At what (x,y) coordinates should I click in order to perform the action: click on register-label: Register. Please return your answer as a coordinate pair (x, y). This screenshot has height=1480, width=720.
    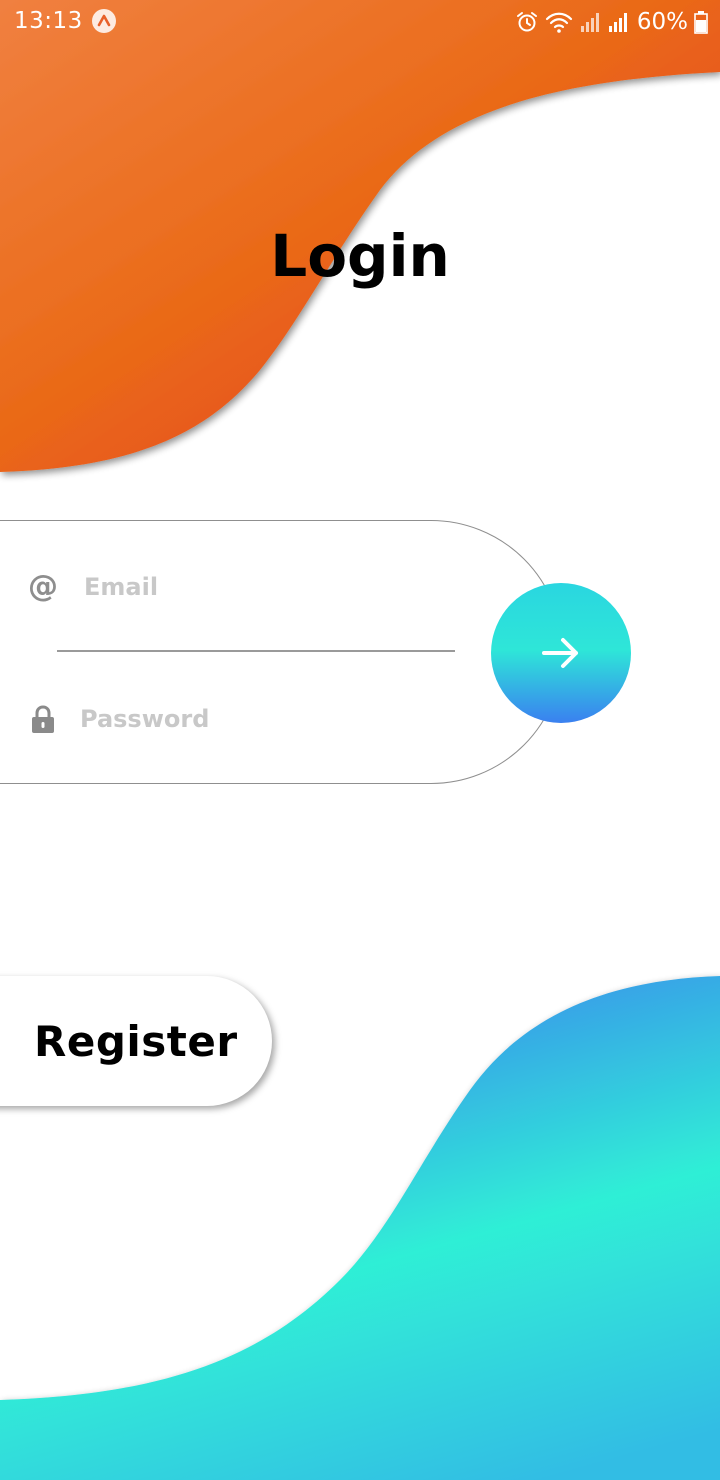
    Looking at the image, I should click on (136, 1041).